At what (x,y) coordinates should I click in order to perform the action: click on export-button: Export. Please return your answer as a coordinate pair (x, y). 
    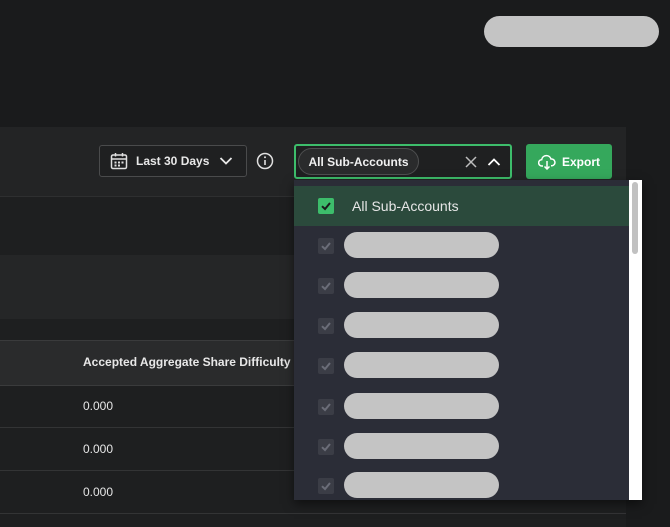
    Looking at the image, I should click on (569, 161).